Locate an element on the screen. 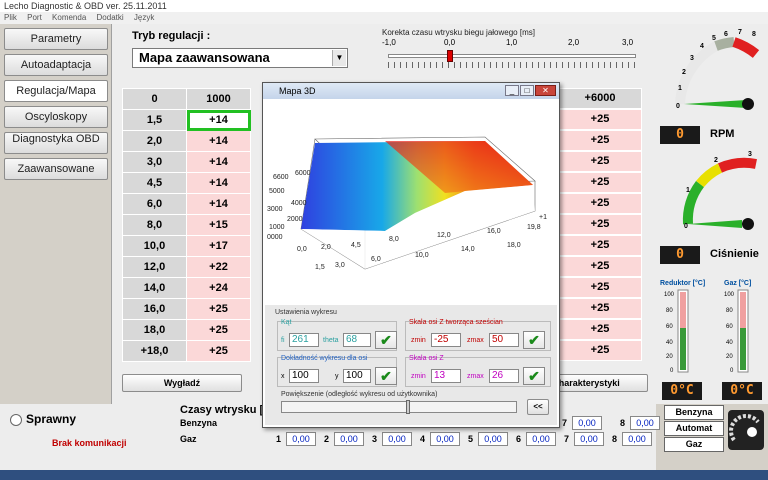 The image size is (768, 480). fuel-automat-button: Automat is located at coordinates (694, 428).